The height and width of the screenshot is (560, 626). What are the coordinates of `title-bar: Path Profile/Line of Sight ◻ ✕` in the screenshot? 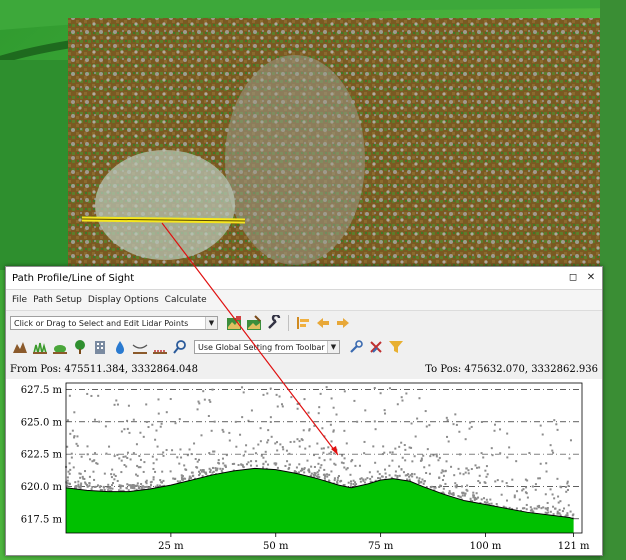 It's located at (304, 278).